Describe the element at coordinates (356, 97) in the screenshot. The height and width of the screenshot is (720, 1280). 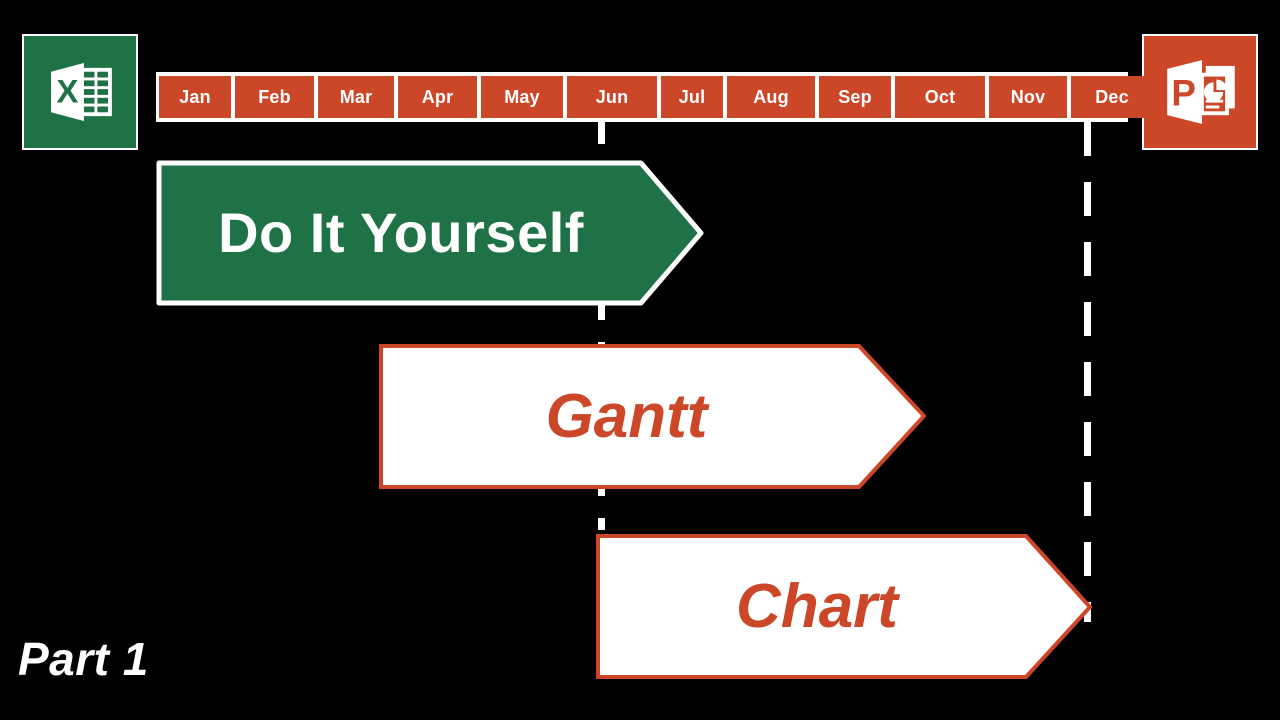
I see `month-cell-mar: Mar` at that location.